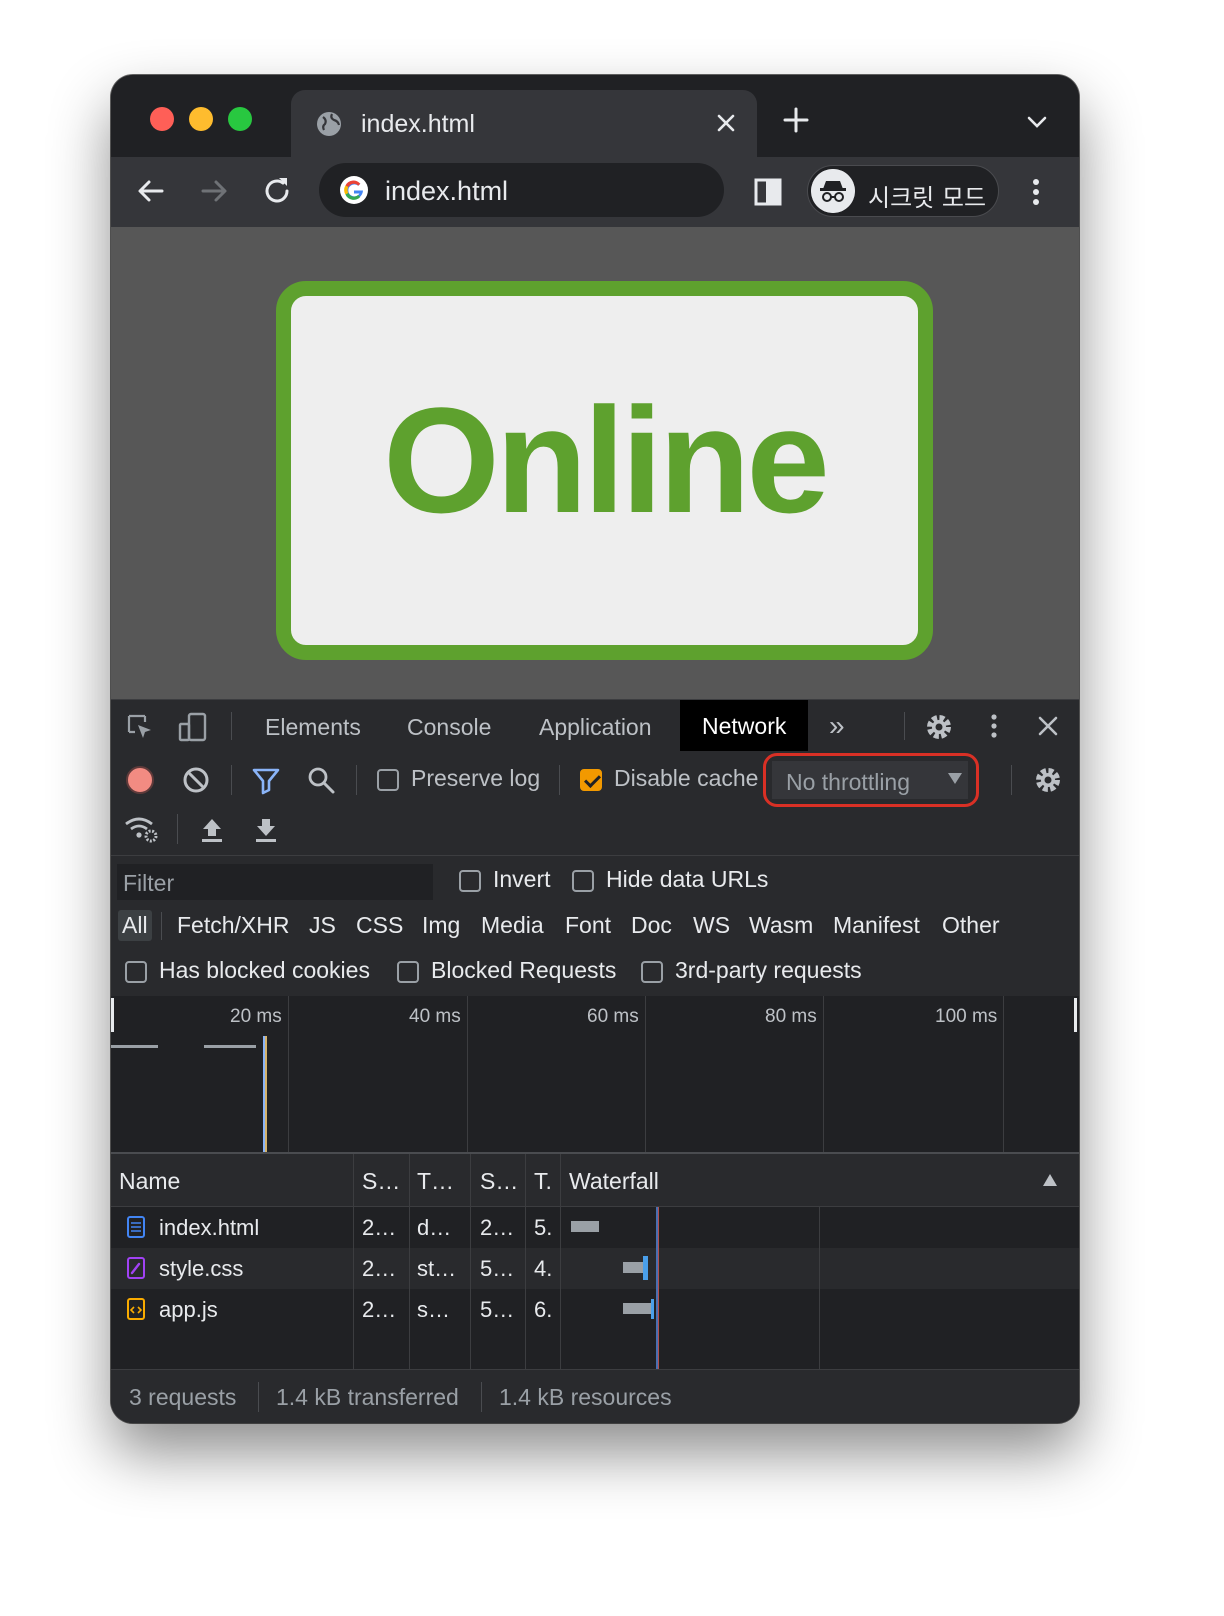 The height and width of the screenshot is (1616, 1224). Describe the element at coordinates (614, 1181) in the screenshot. I see `column-waterfall: Waterfall` at that location.